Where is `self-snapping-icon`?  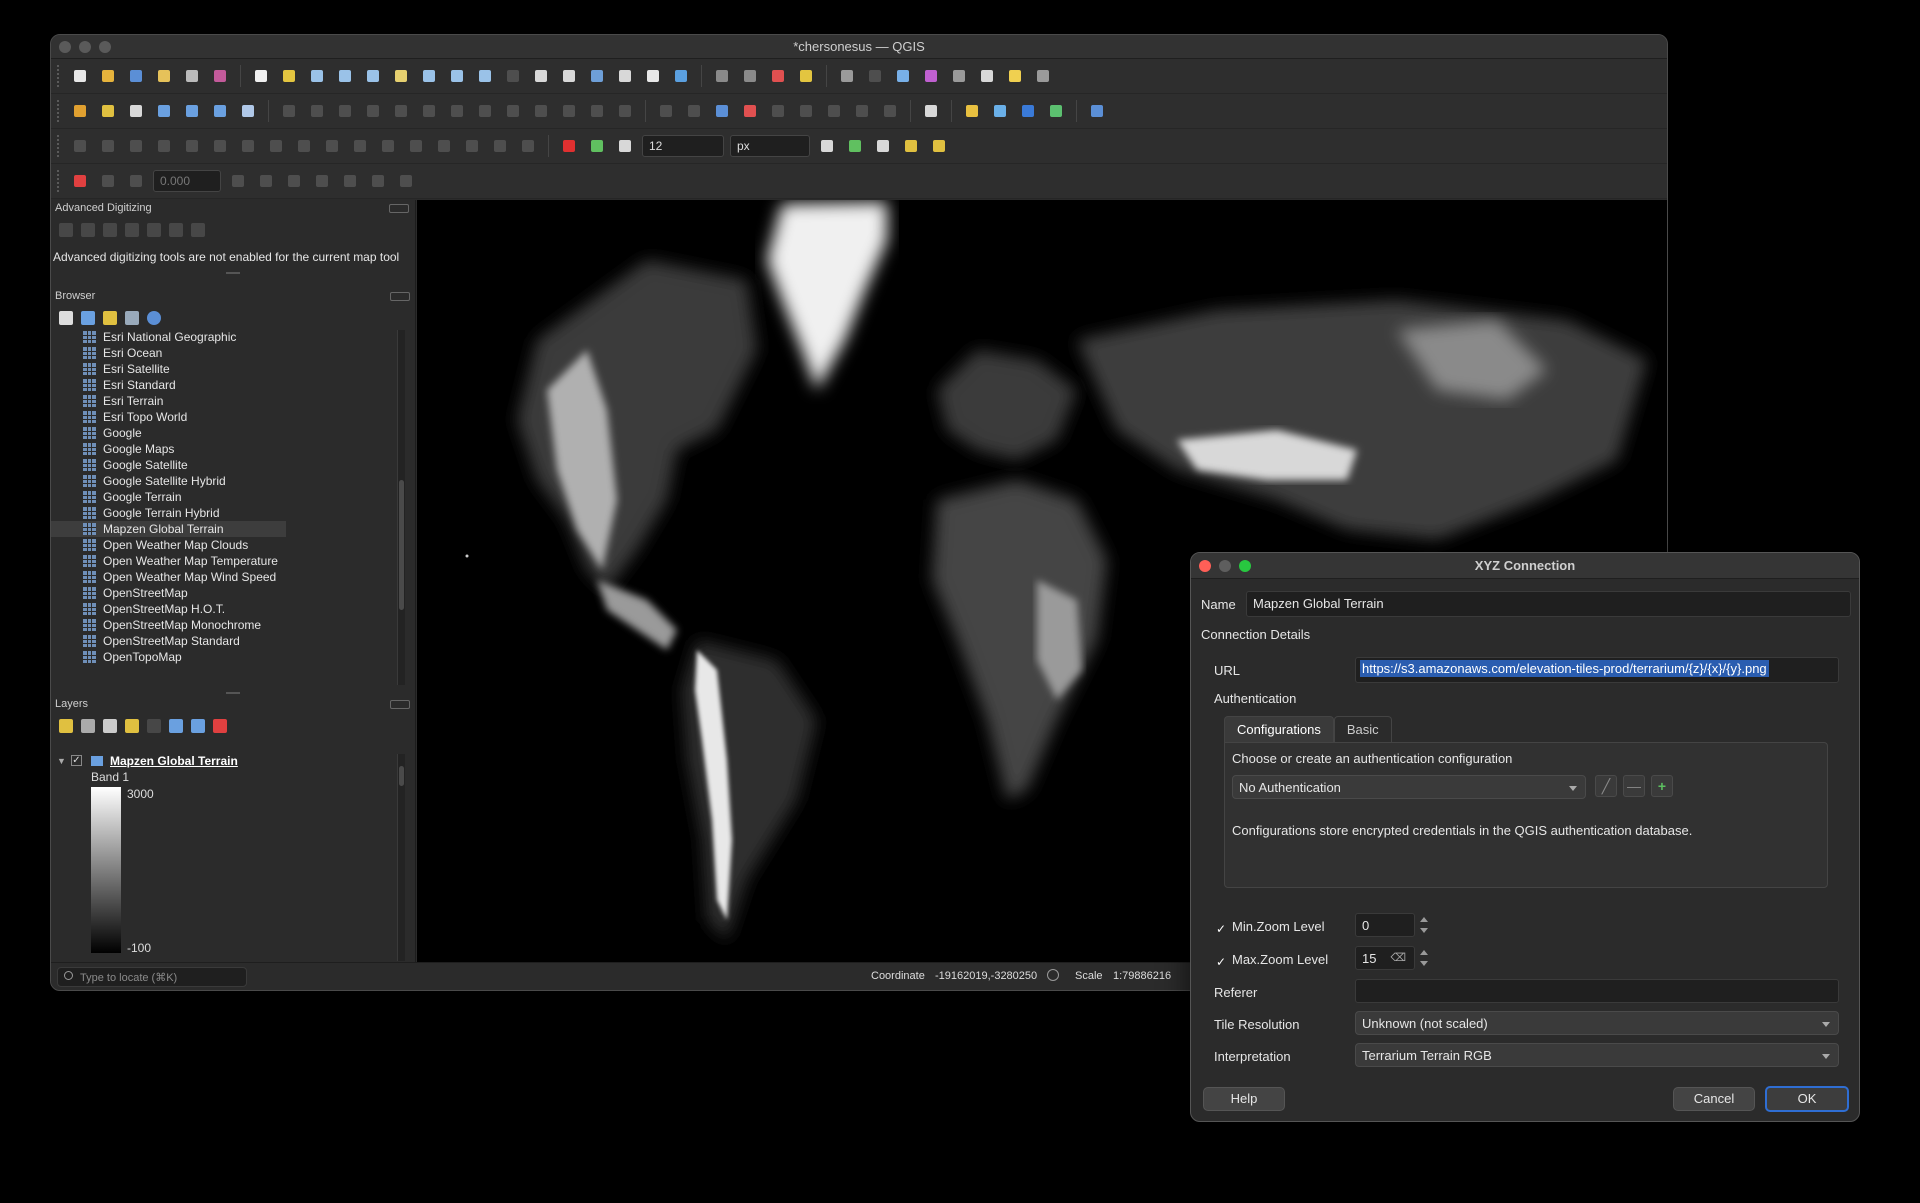 self-snapping-icon is located at coordinates (911, 146).